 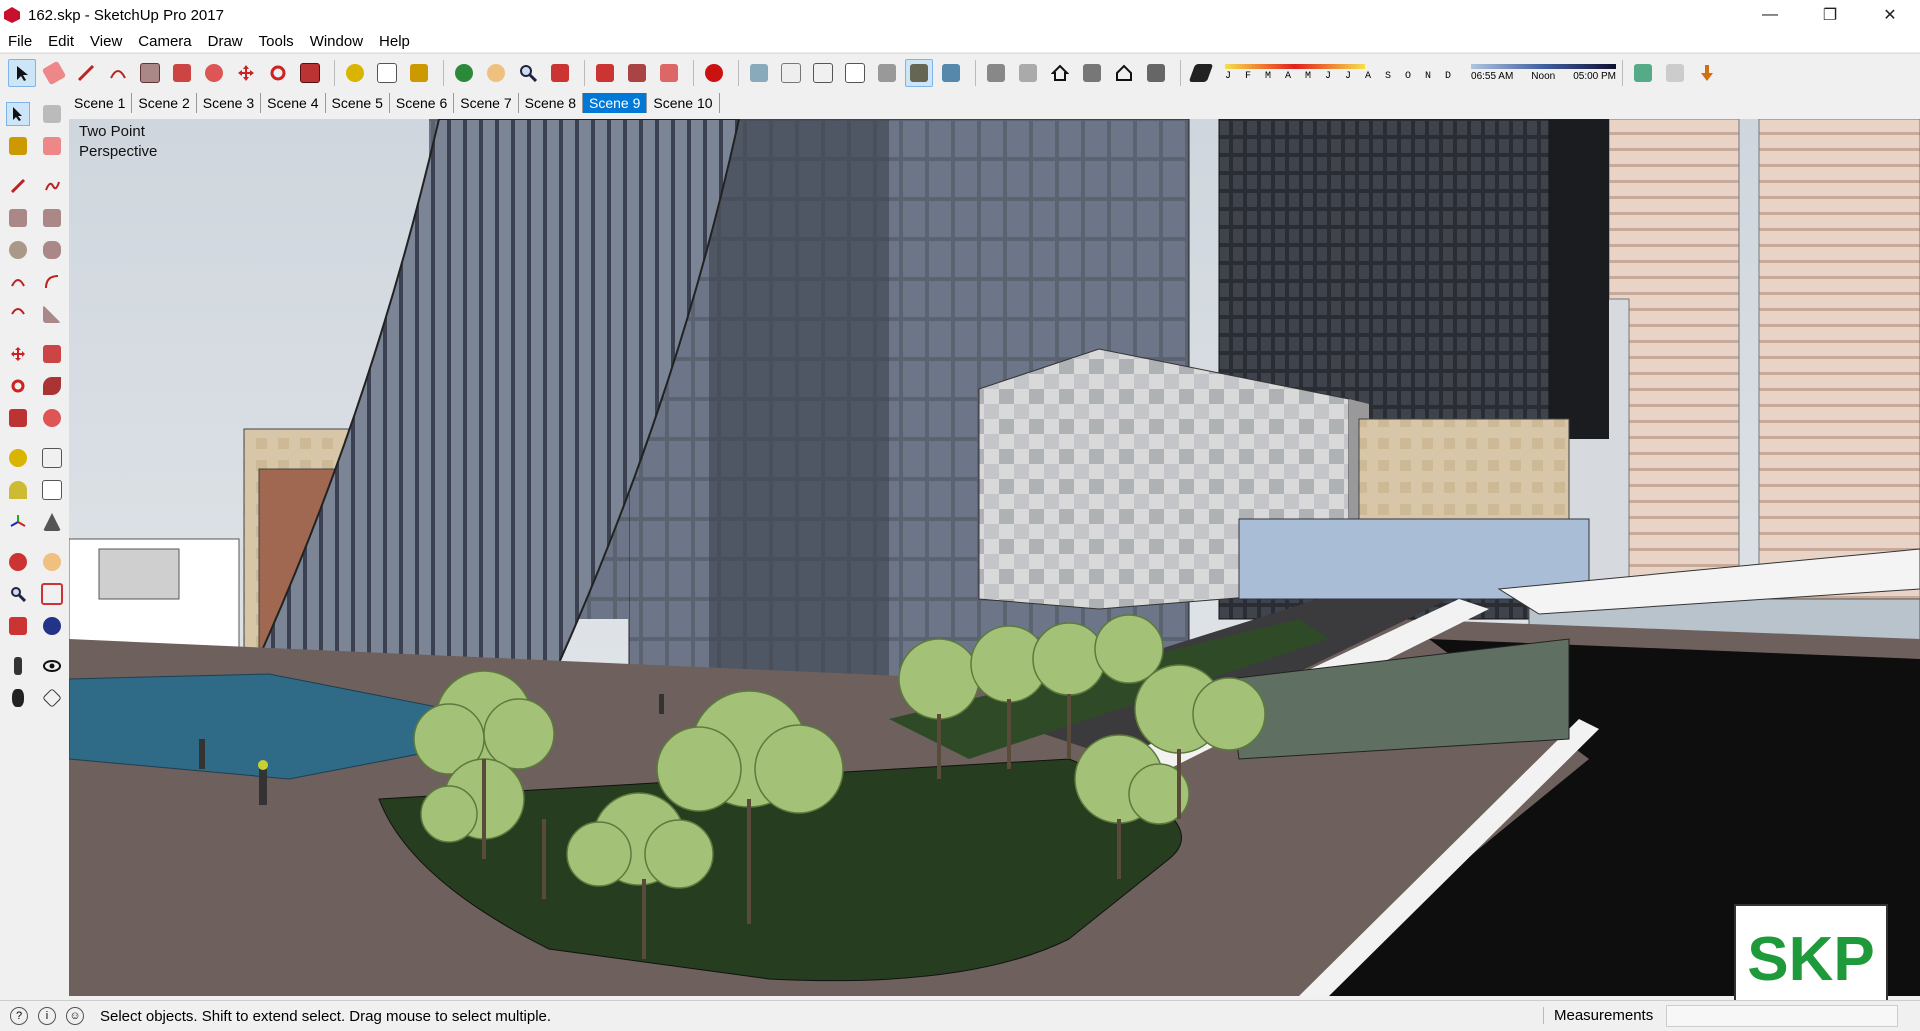 I want to click on lt-look-around-button, so click(x=52, y=666).